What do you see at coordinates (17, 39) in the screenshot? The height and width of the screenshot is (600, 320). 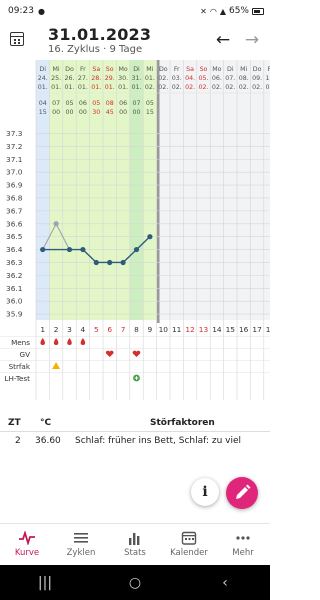 I see `calendar-icon` at bounding box center [17, 39].